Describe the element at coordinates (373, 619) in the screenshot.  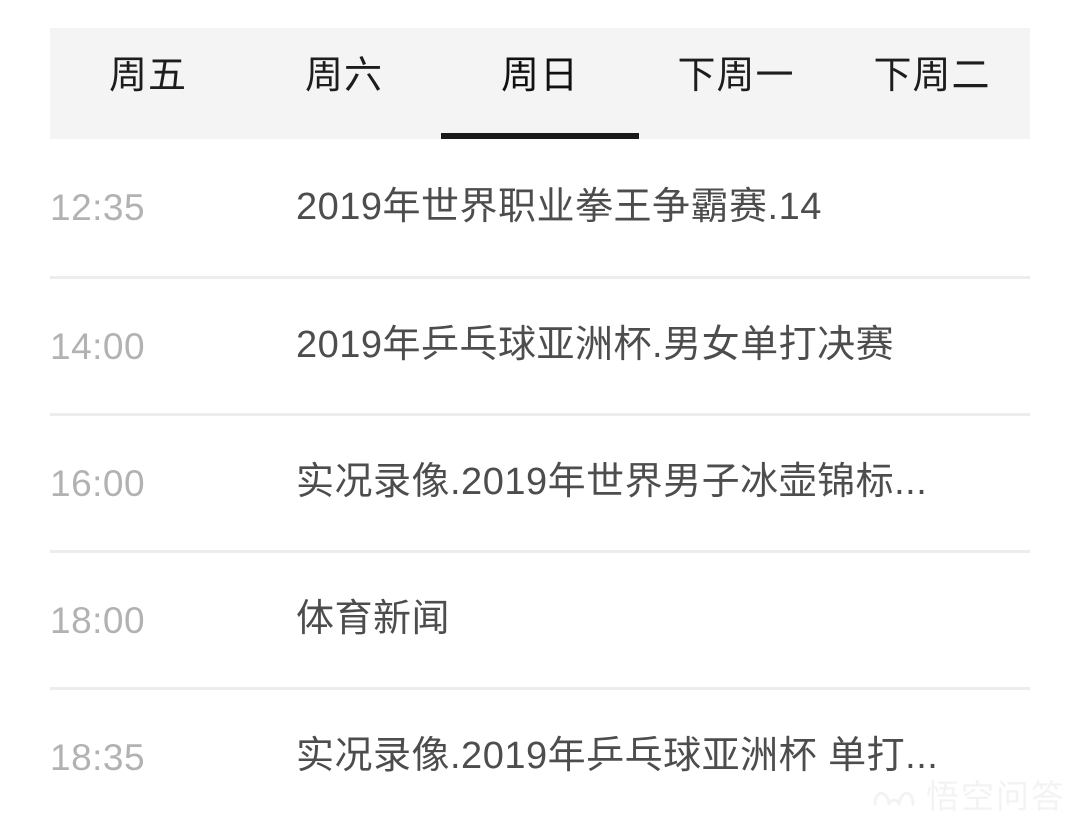
I see `row-title: 体育新闻` at that location.